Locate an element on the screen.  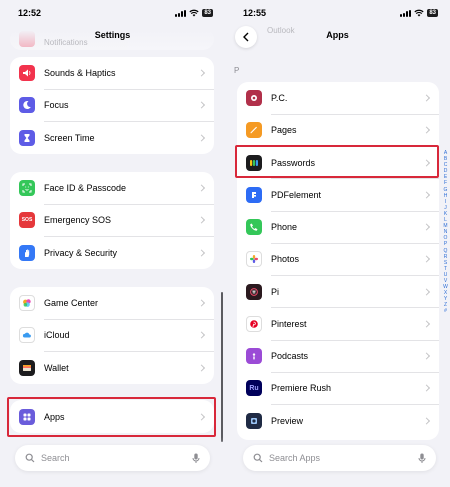
settings-row-screen-time: Screen Time is located at coordinates (112, 138).